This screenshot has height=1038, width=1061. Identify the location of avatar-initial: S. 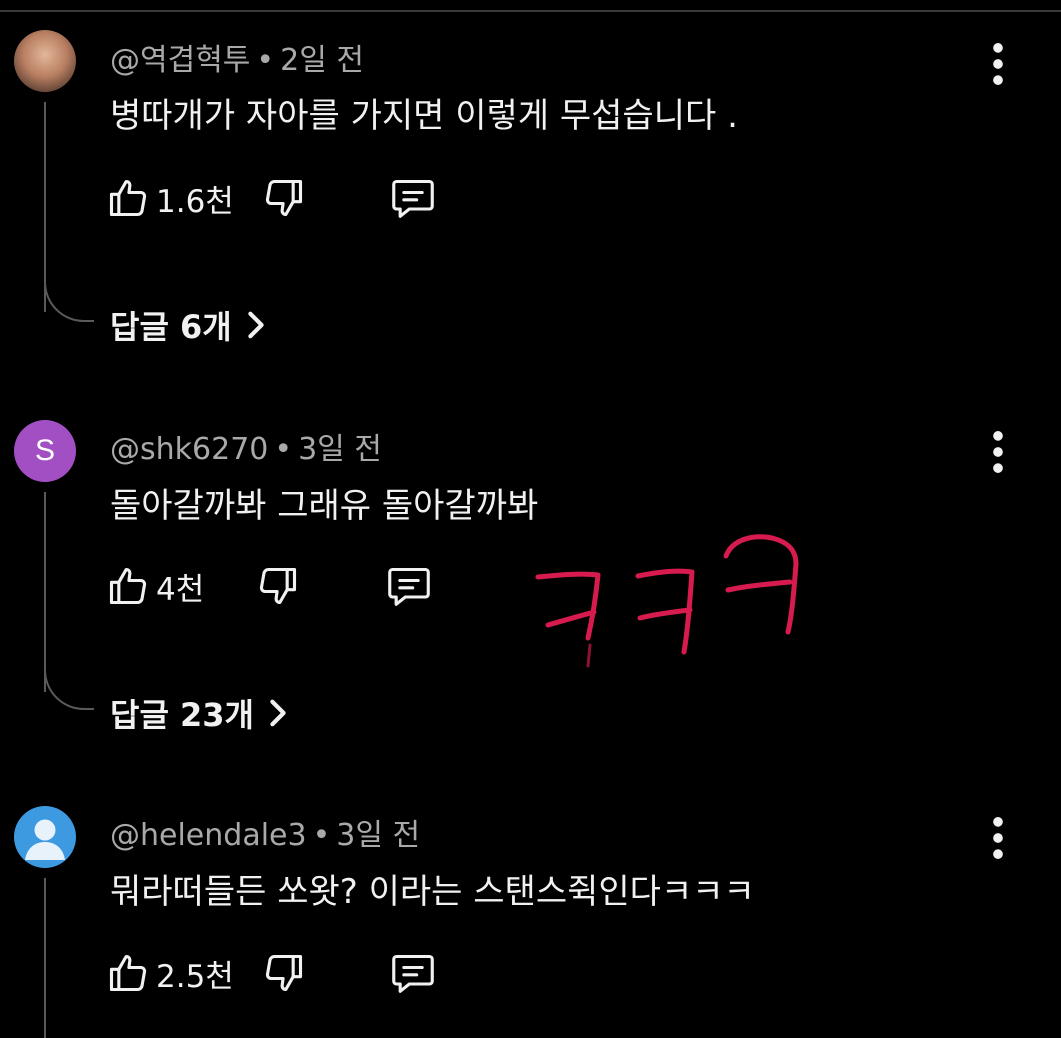
(44, 450).